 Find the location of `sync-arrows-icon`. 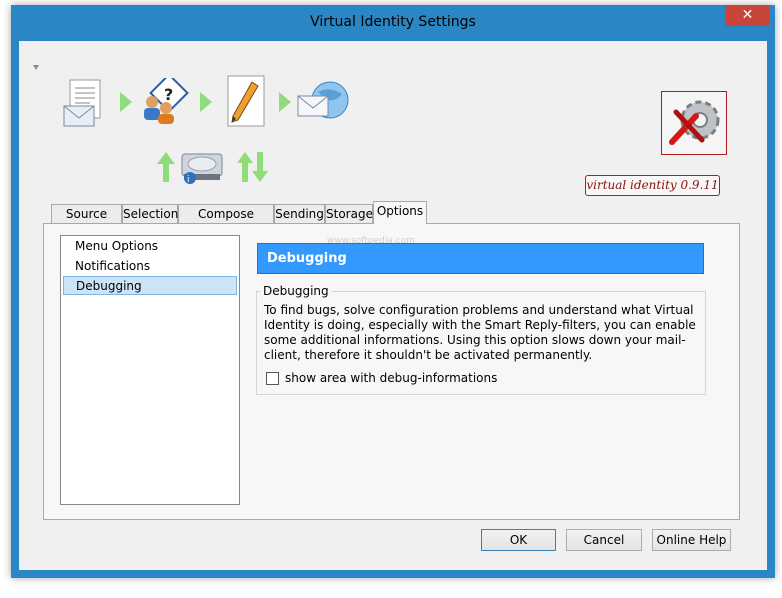

sync-arrows-icon is located at coordinates (252, 167).